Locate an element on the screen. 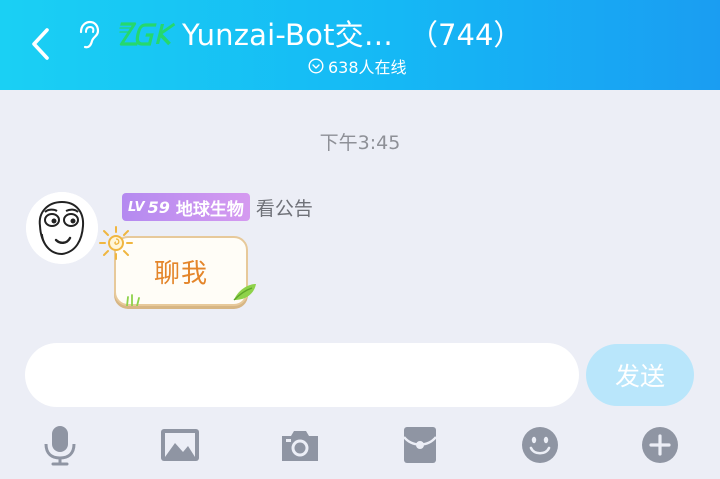  photo-button is located at coordinates (180, 445).